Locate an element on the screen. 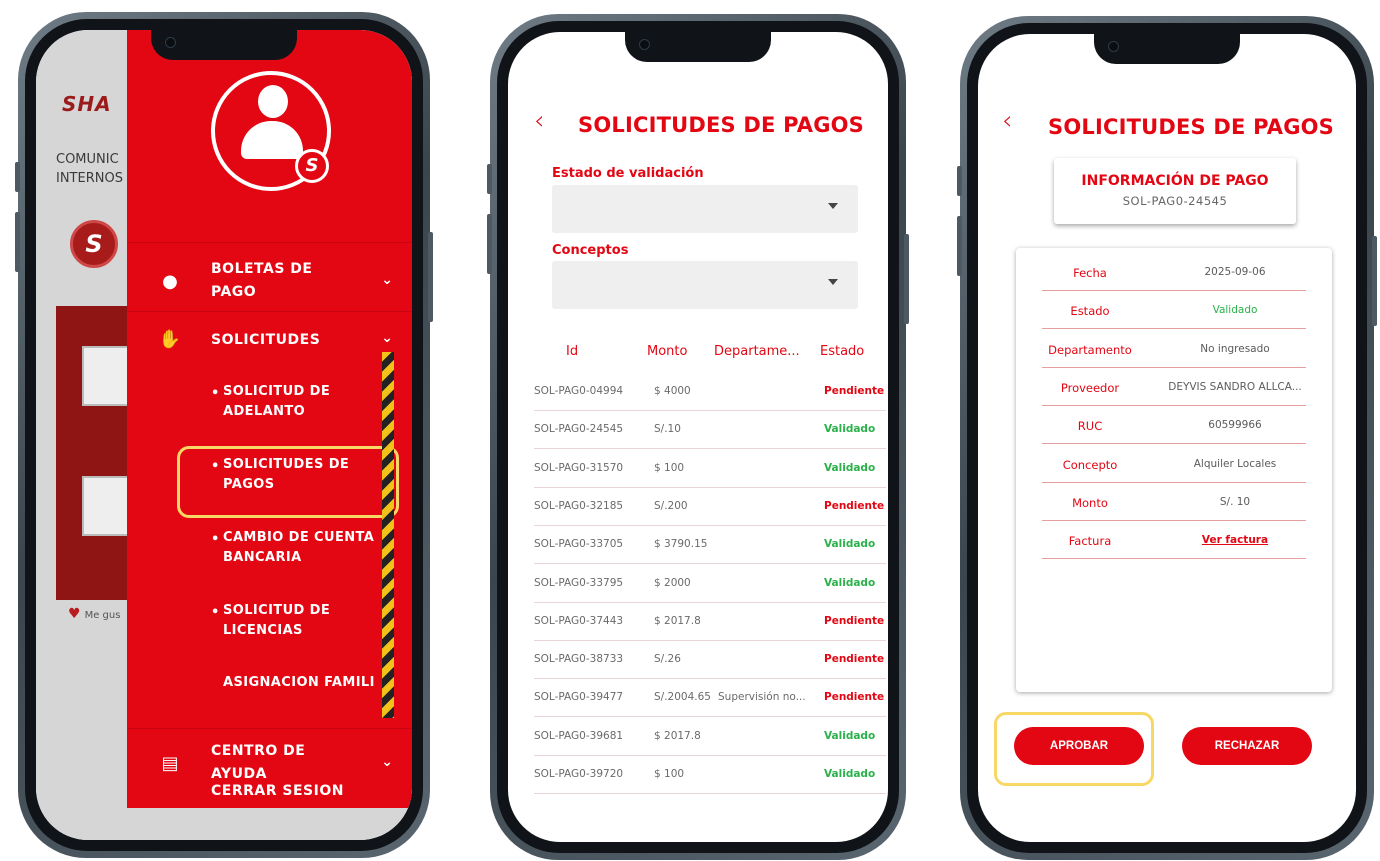 This screenshot has height=861, width=1380. table-row: SOL-PAG0-39681 $ 2017.8 Validado is located at coordinates (710, 737).